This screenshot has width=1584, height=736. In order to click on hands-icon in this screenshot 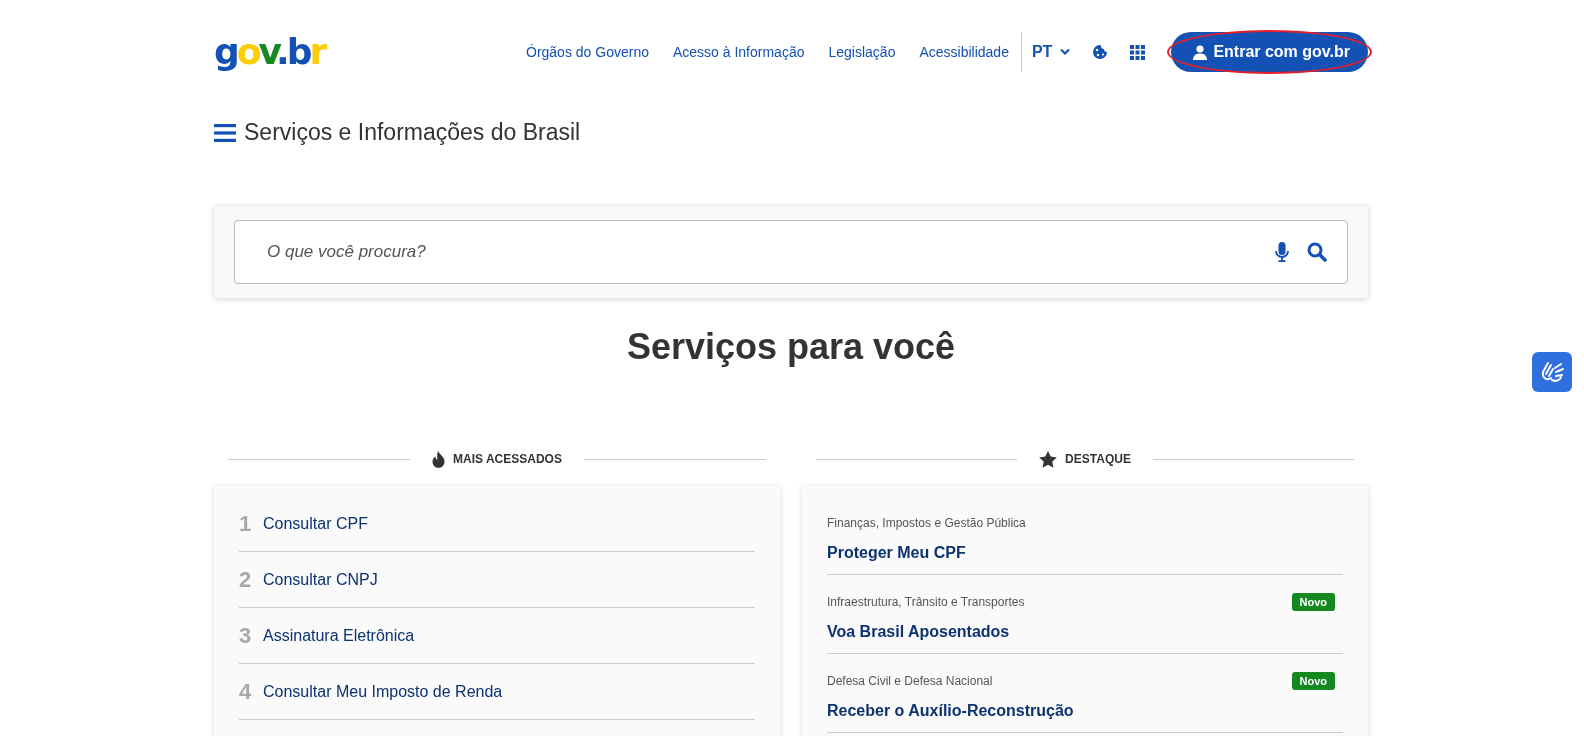, I will do `click(1552, 372)`.